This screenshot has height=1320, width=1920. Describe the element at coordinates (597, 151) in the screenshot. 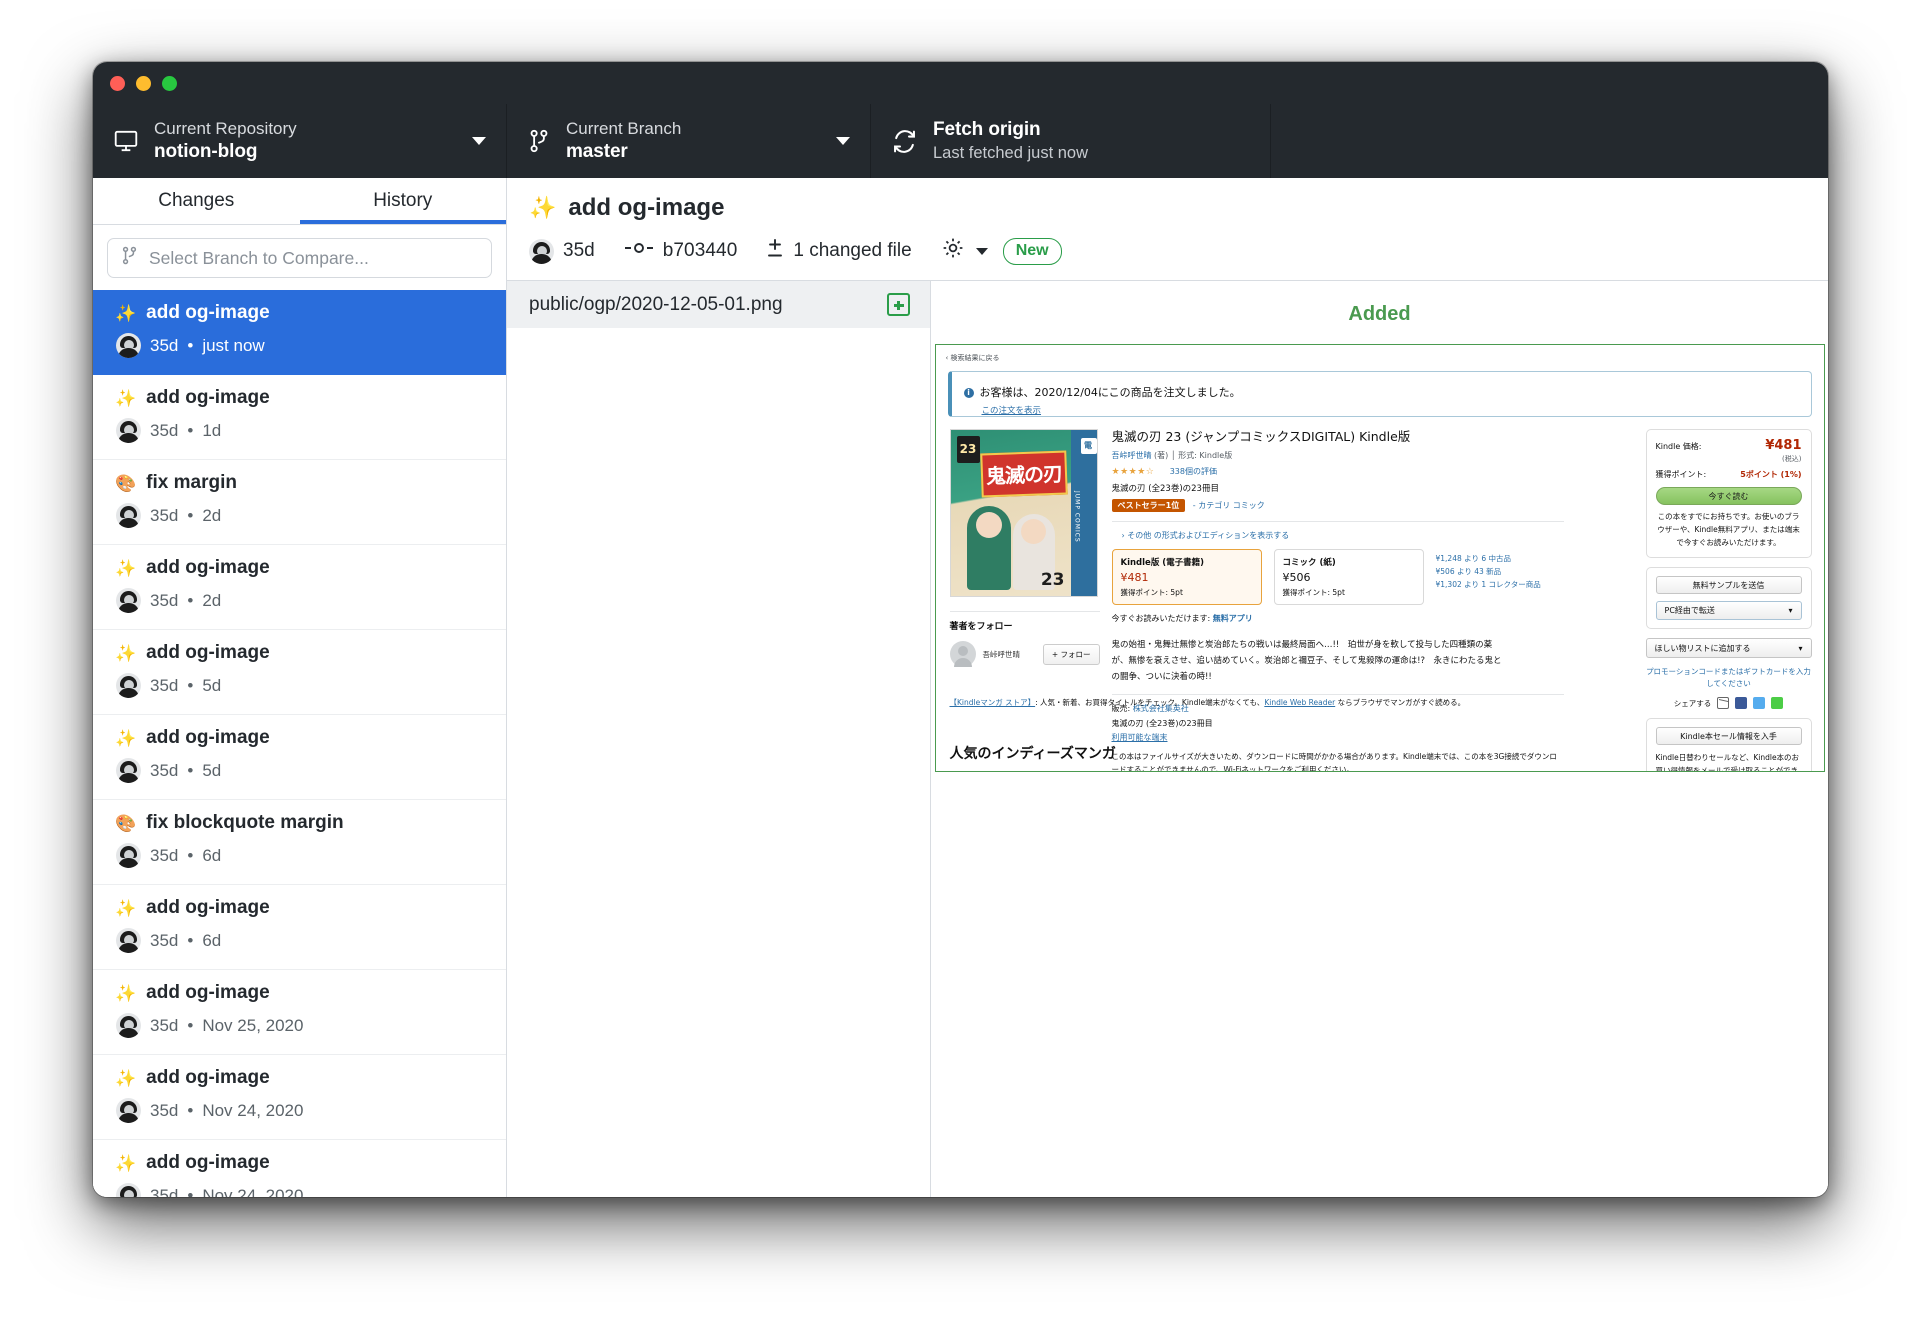

I see `branch-name: master` at that location.